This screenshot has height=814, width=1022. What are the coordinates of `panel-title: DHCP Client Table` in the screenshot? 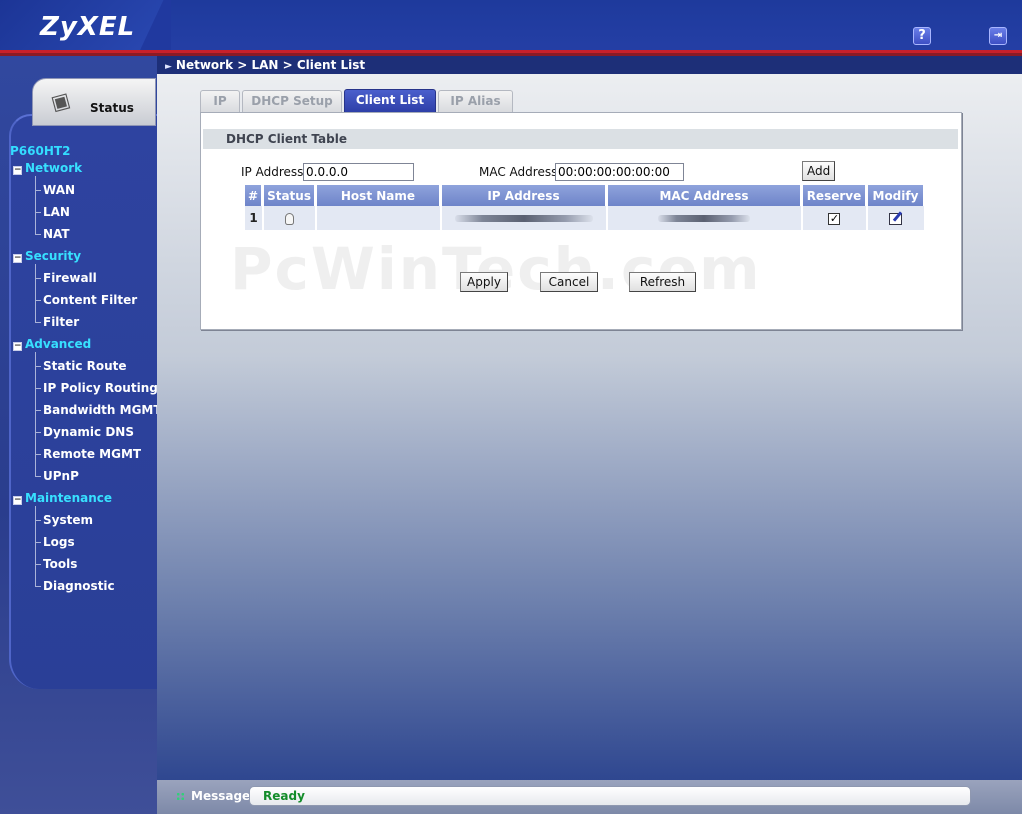 It's located at (580, 139).